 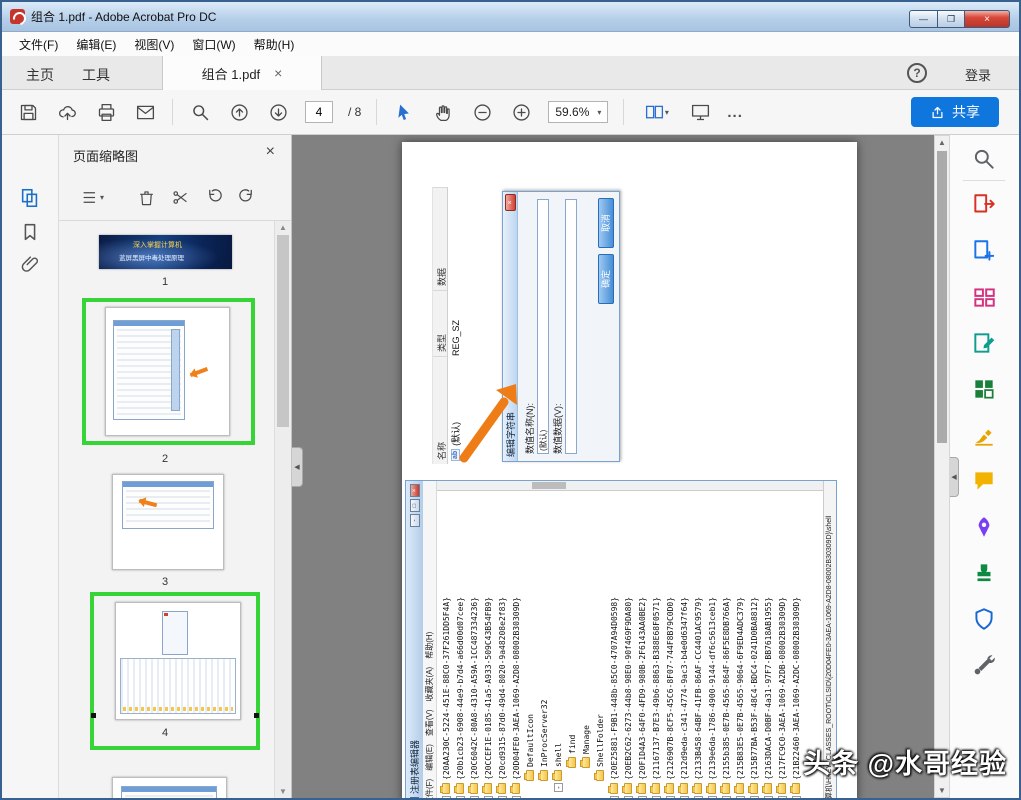 I want to click on menu-edit: 编辑(E), so click(x=96, y=44).